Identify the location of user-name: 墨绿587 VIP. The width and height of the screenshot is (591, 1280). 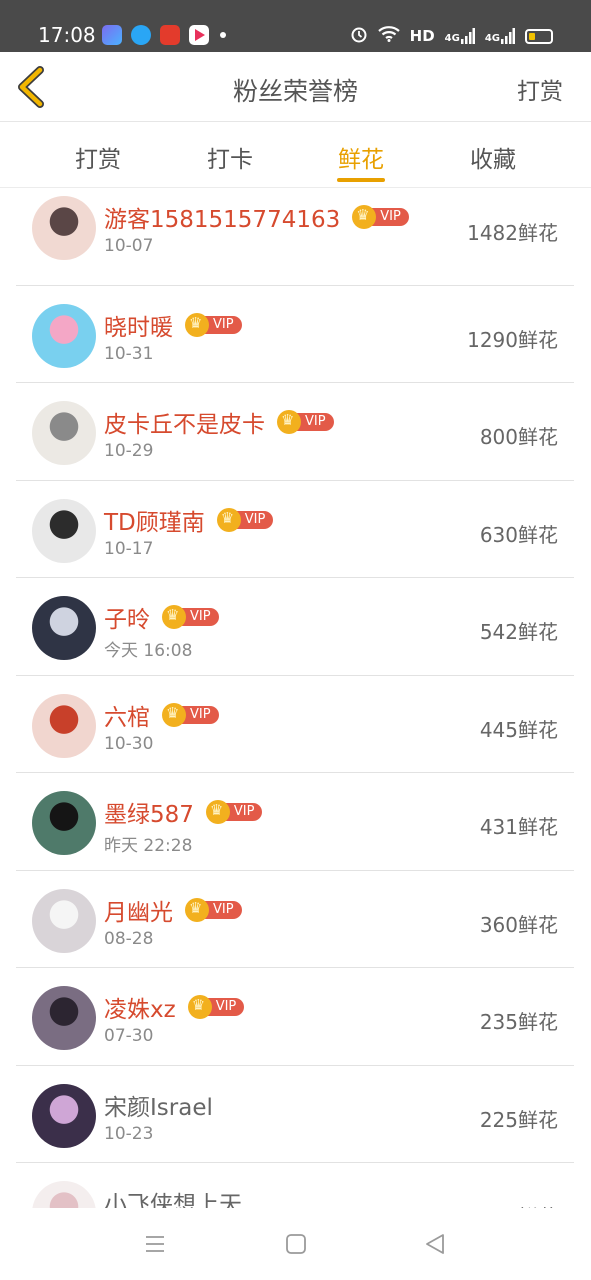
(183, 812).